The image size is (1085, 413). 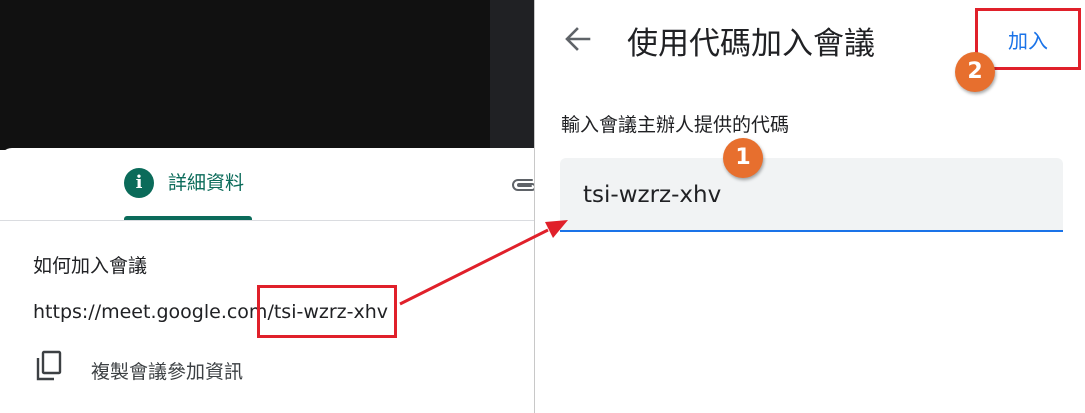 I want to click on video-strip, so click(x=512, y=75).